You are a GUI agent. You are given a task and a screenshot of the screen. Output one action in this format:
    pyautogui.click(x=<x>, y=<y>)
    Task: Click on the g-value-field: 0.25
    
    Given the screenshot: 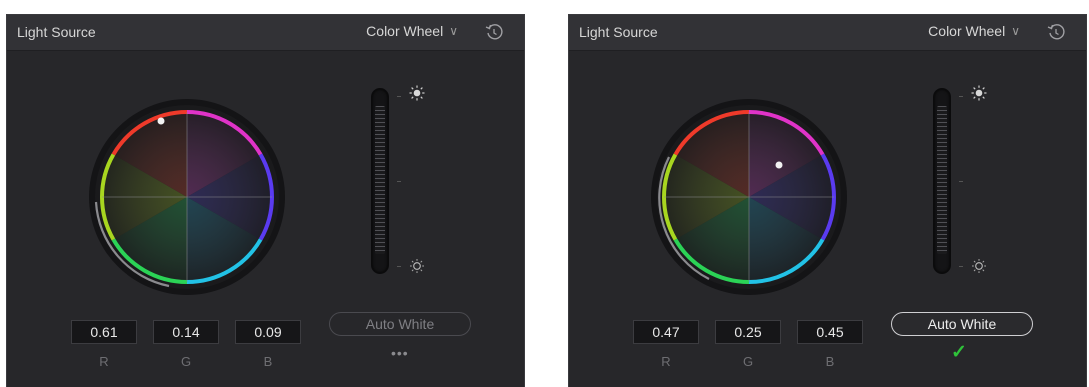 What is the action you would take?
    pyautogui.click(x=748, y=332)
    